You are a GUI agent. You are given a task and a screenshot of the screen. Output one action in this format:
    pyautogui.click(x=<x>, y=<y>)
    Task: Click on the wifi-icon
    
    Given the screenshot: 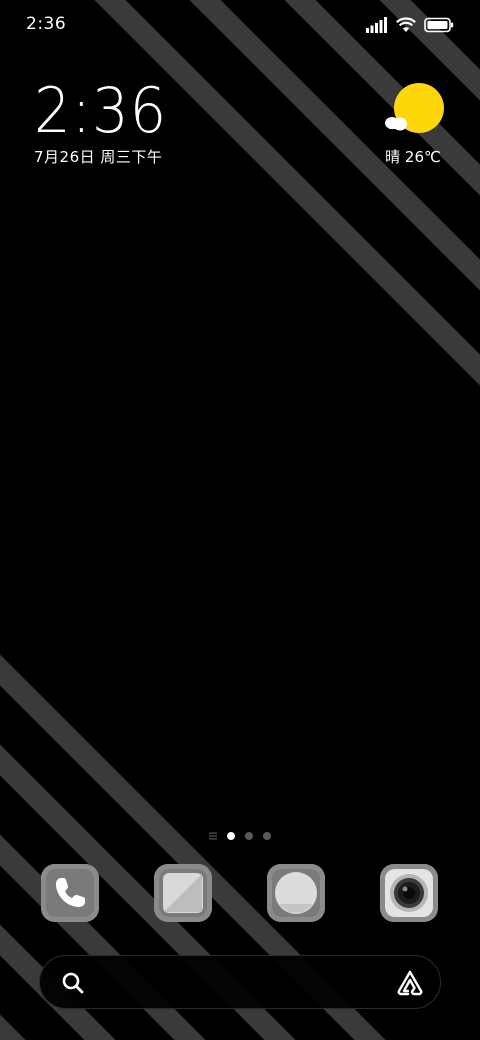 What is the action you would take?
    pyautogui.click(x=406, y=24)
    